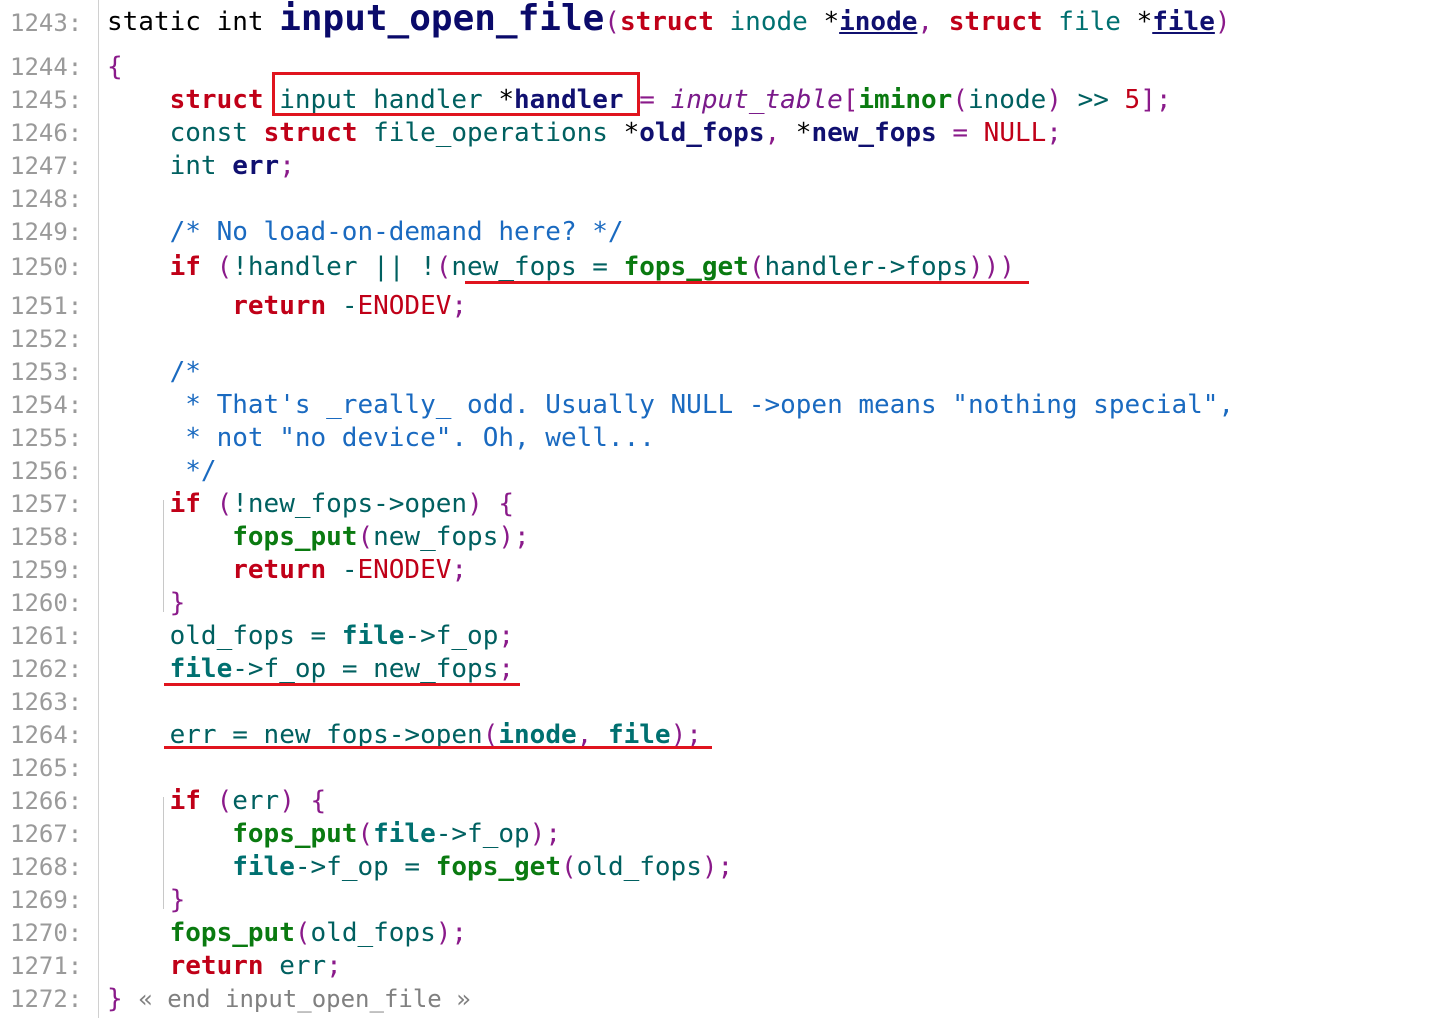 The image size is (1433, 1018). Describe the element at coordinates (1156, 100) in the screenshot. I see `code-token: ];` at that location.